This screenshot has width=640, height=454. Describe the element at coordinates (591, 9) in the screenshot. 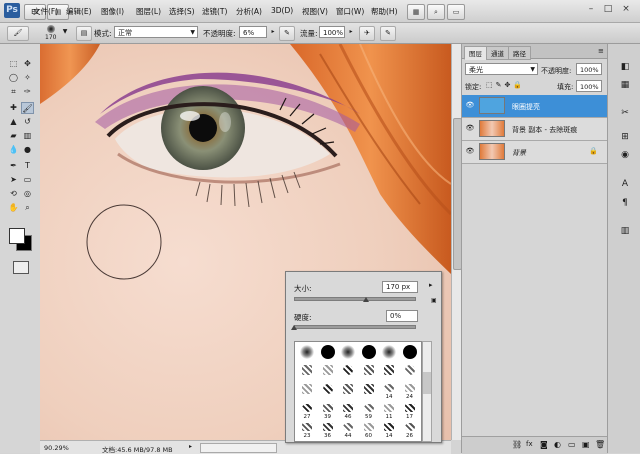

I see `minimize-button: –` at that location.